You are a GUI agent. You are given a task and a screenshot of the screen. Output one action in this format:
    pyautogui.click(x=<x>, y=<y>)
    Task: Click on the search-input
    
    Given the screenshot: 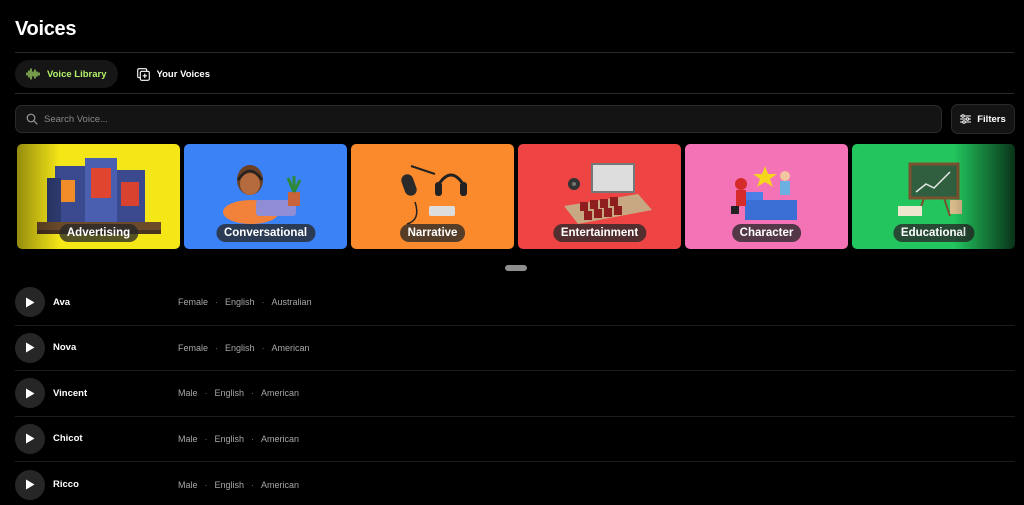 What is the action you would take?
    pyautogui.click(x=484, y=119)
    